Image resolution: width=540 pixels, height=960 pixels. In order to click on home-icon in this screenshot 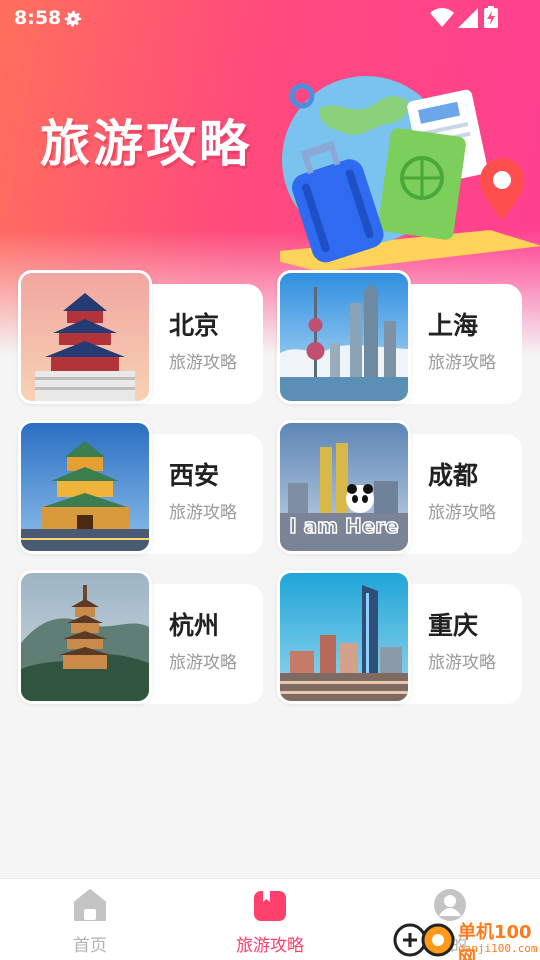, I will do `click(90, 905)`.